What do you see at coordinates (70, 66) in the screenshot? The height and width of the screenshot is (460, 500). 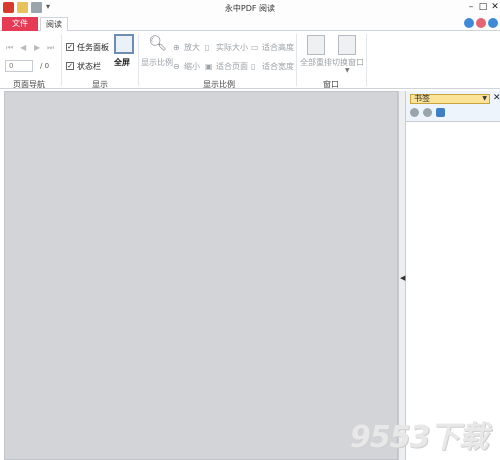 I see `statusbar-checkbox: ✓` at bounding box center [70, 66].